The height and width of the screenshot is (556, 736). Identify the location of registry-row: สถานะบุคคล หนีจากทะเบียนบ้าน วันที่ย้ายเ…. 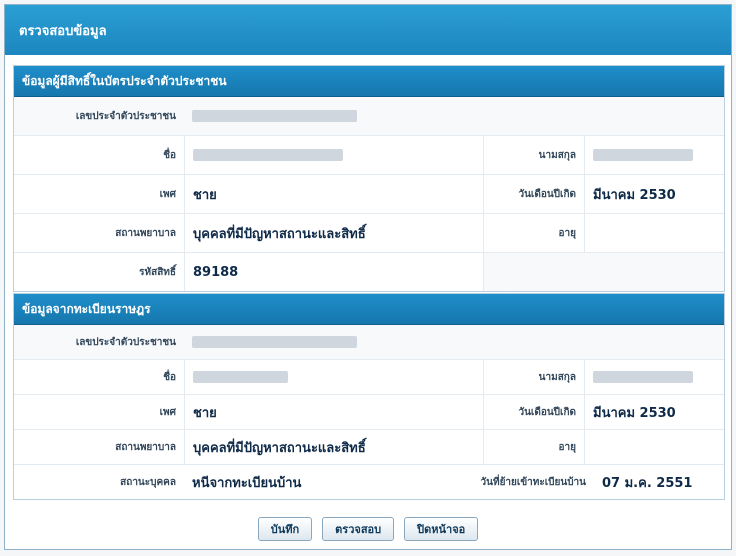
(369, 482).